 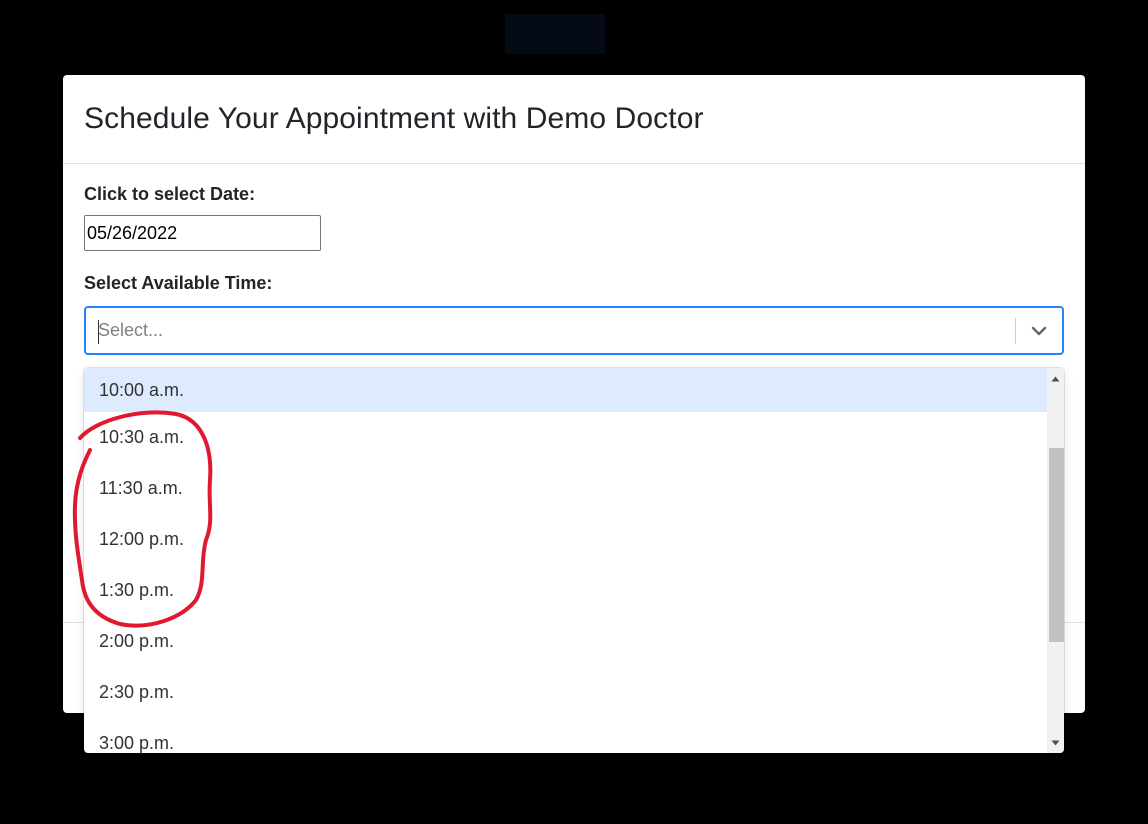 I want to click on scrollbar-thumb, so click(x=1056, y=545).